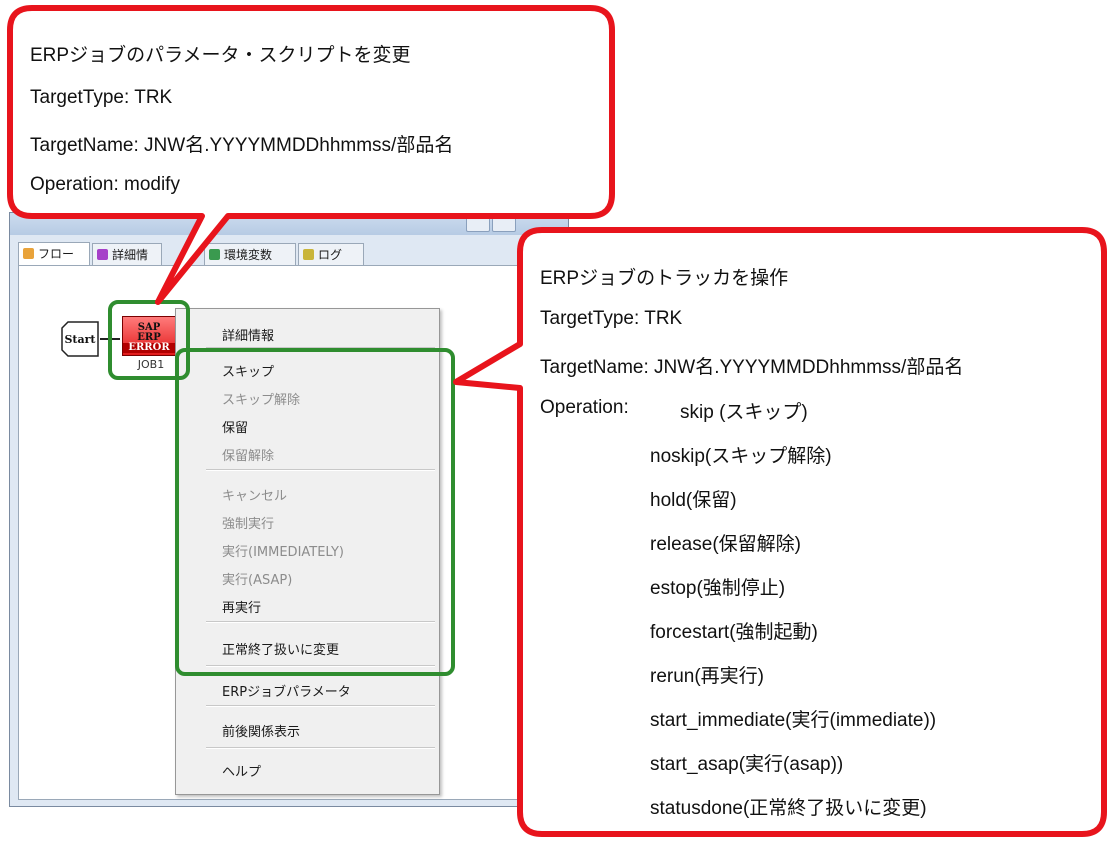 The width and height of the screenshot is (1113, 841). What do you see at coordinates (664, 278) in the screenshot?
I see `callout-right-title: ERPジョブのトラッカを操作` at bounding box center [664, 278].